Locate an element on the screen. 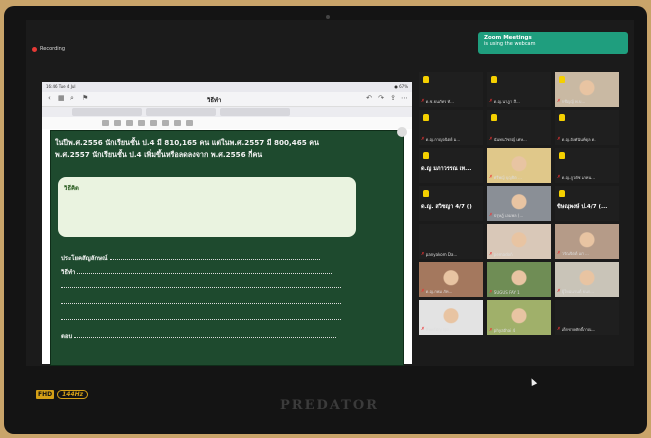  method-row: วิธีทำ is located at coordinates (197, 272).